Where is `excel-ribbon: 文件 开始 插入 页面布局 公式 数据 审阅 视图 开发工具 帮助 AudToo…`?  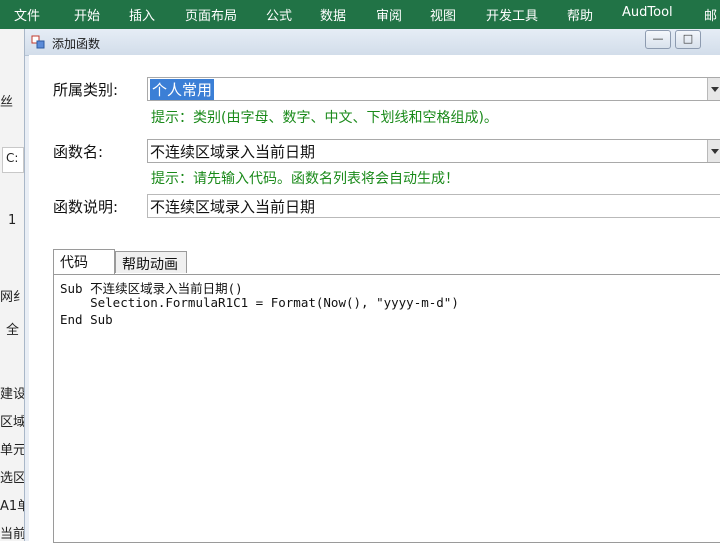
excel-ribbon: 文件 开始 插入 页面布局 公式 数据 审阅 视图 开发工具 帮助 AudToo… is located at coordinates (360, 14).